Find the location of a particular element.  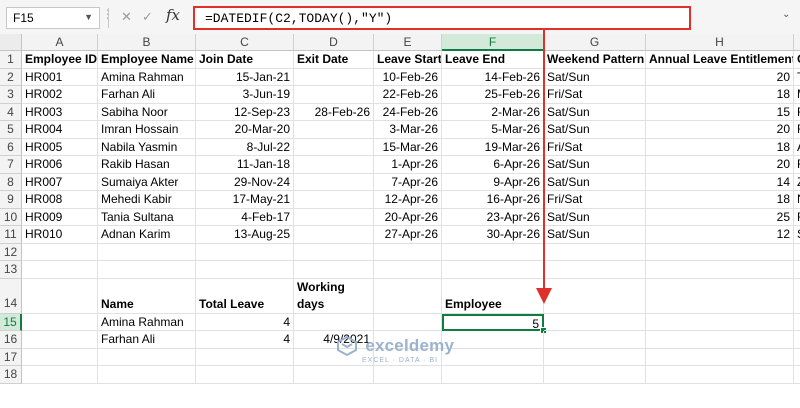

cell-g7: Sat/Sun is located at coordinates (595, 165).